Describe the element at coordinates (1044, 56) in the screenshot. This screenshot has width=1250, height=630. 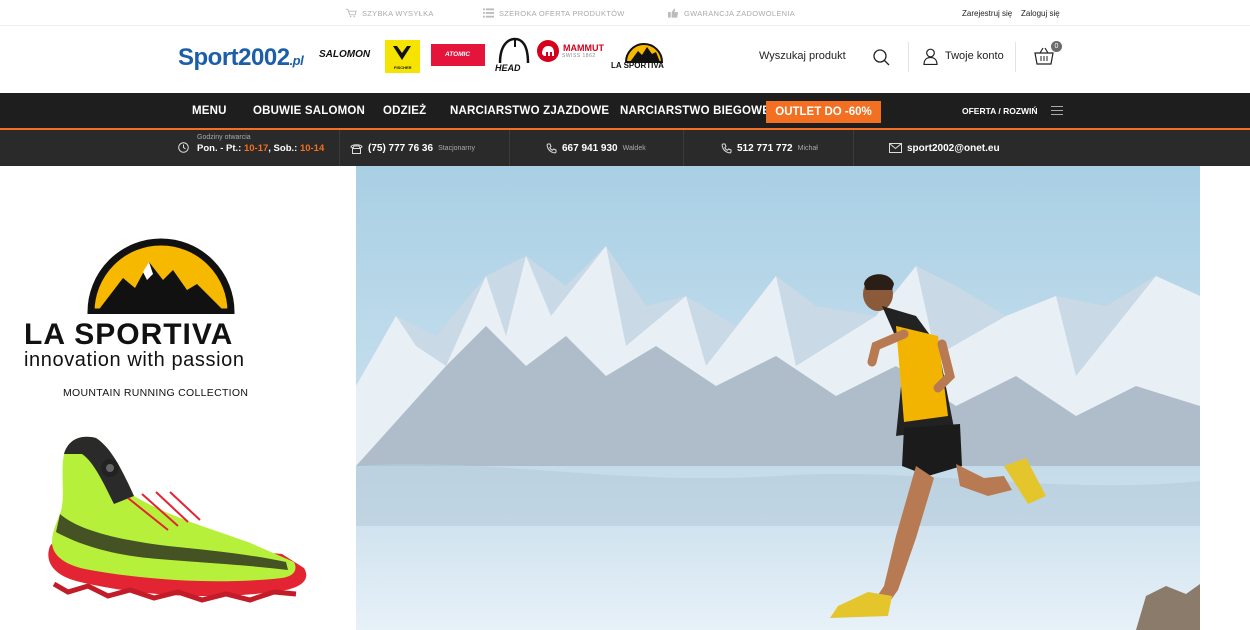
I see `basket-icon` at that location.